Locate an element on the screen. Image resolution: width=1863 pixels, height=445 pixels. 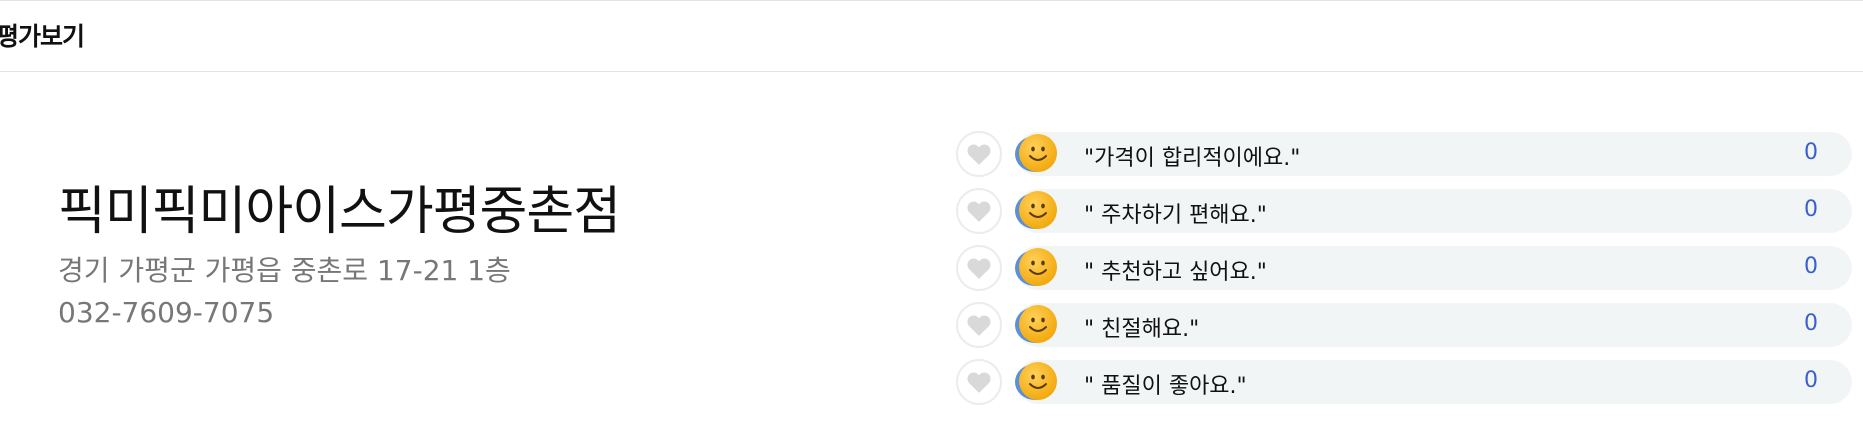
store-phone: 032-7609-7075 is located at coordinates (166, 312).